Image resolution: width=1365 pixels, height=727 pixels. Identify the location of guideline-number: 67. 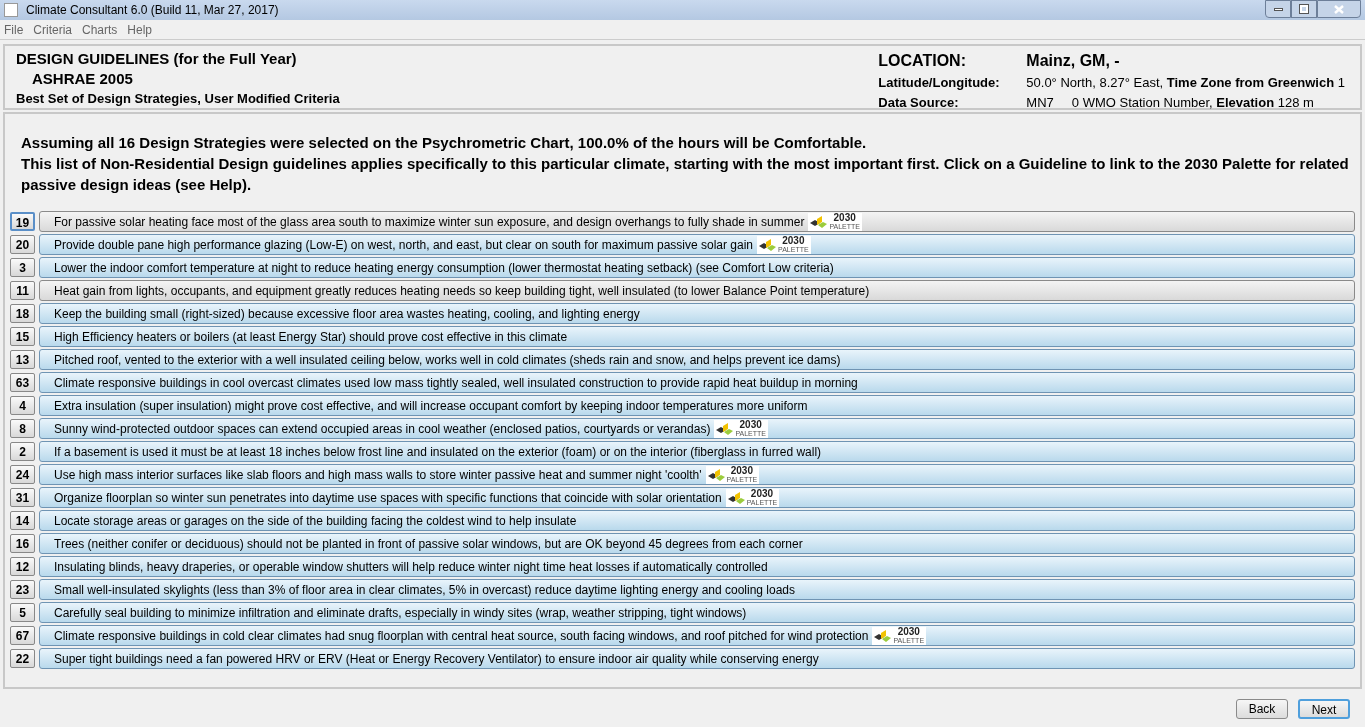
(22, 635).